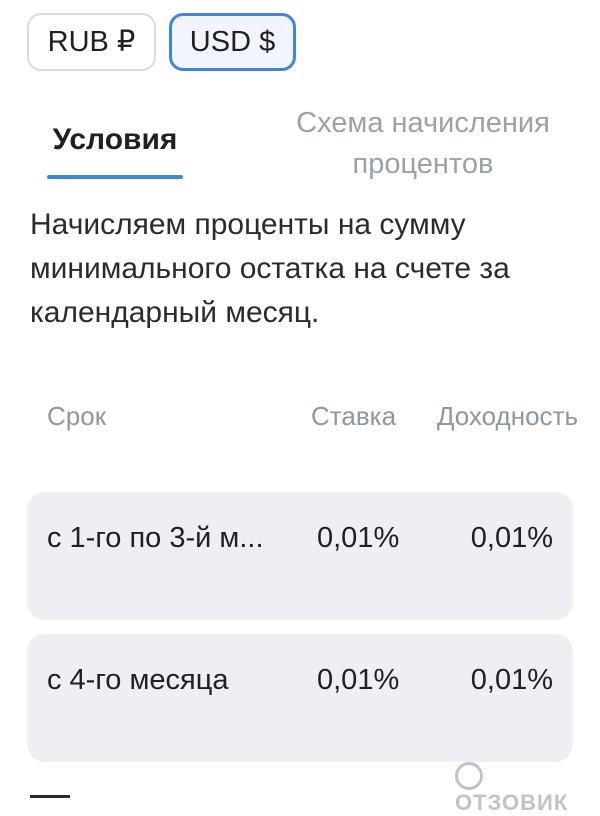  Describe the element at coordinates (300, 556) in the screenshot. I see `table-row: с 1-го по 3-й м... 0,01% 0,01%` at that location.